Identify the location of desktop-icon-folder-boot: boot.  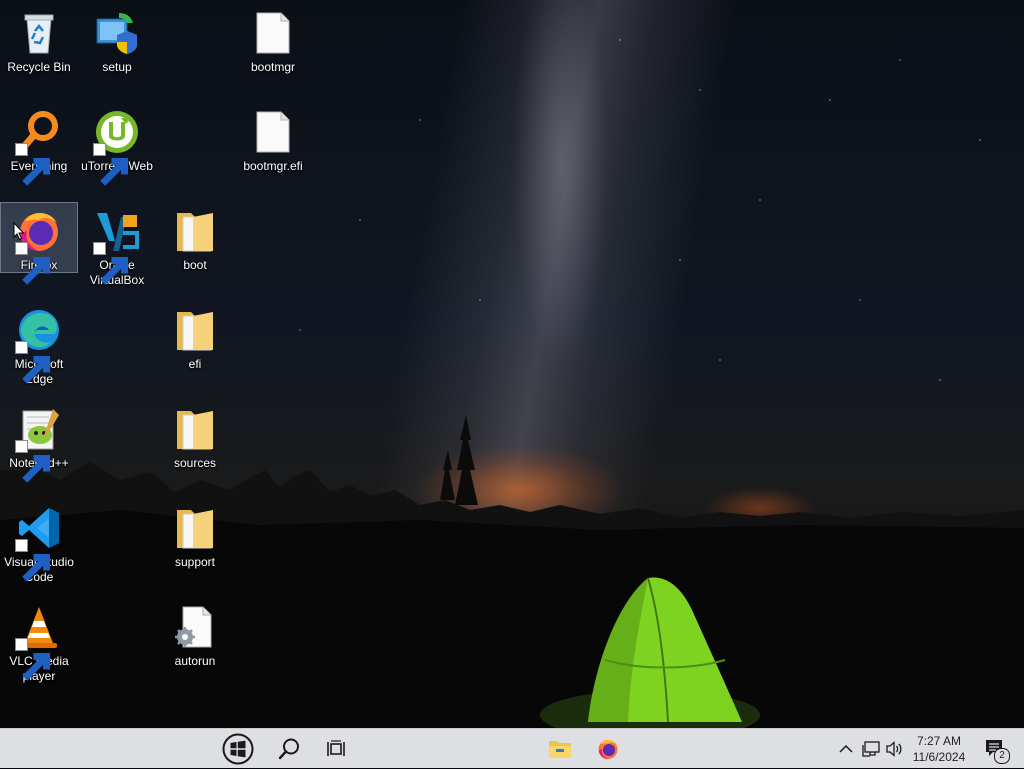
(195, 238).